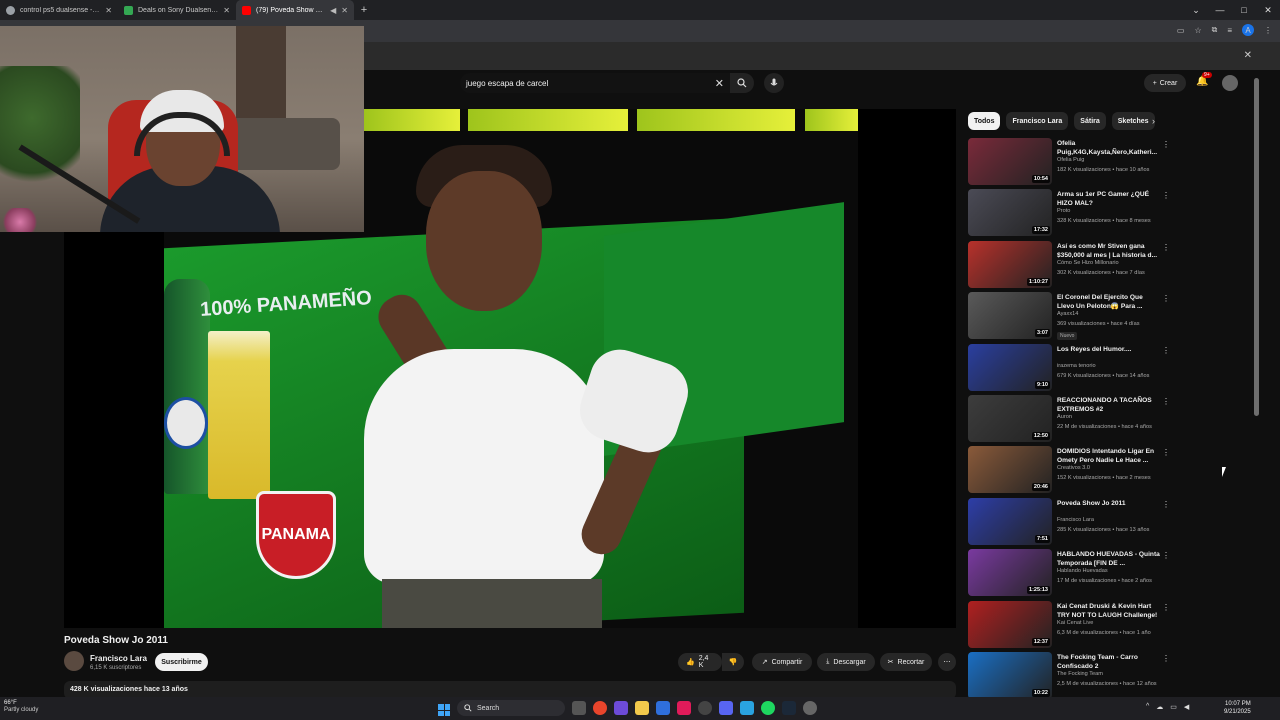  What do you see at coordinates (181, 662) in the screenshot?
I see `subscribe-button: Suscribirme` at bounding box center [181, 662].